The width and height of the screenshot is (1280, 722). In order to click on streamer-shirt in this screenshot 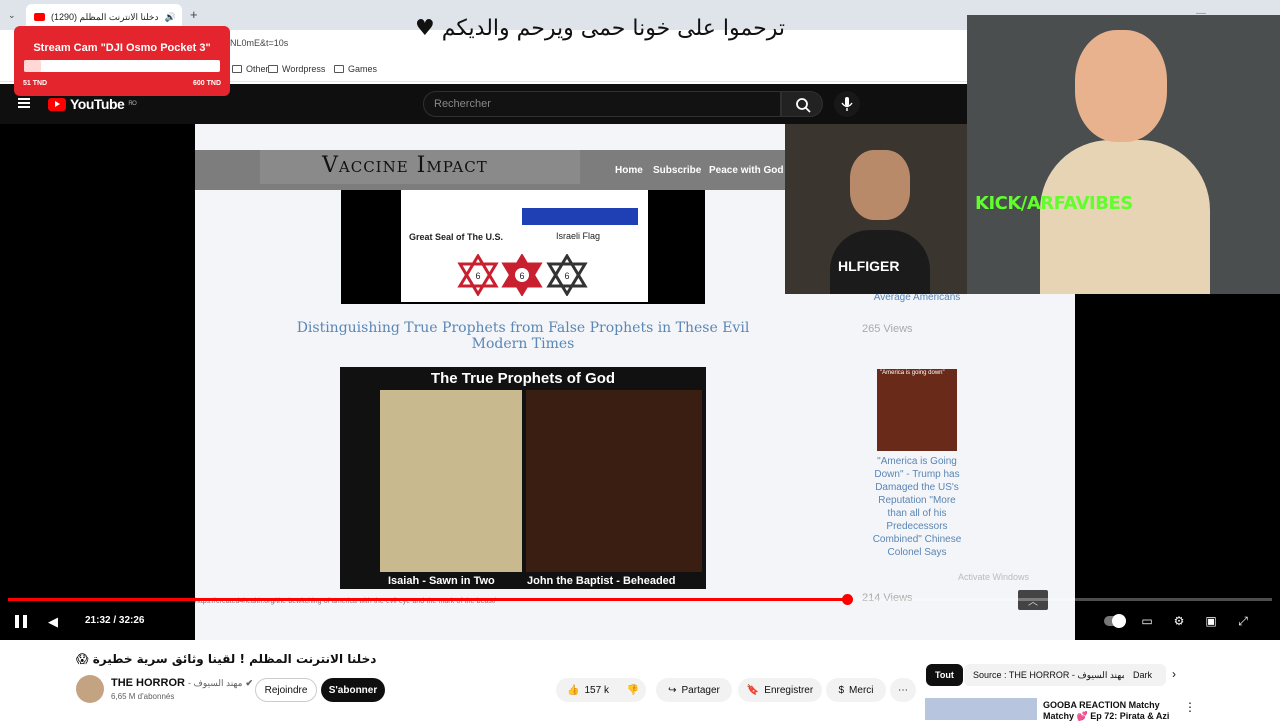, I will do `click(1125, 217)`.